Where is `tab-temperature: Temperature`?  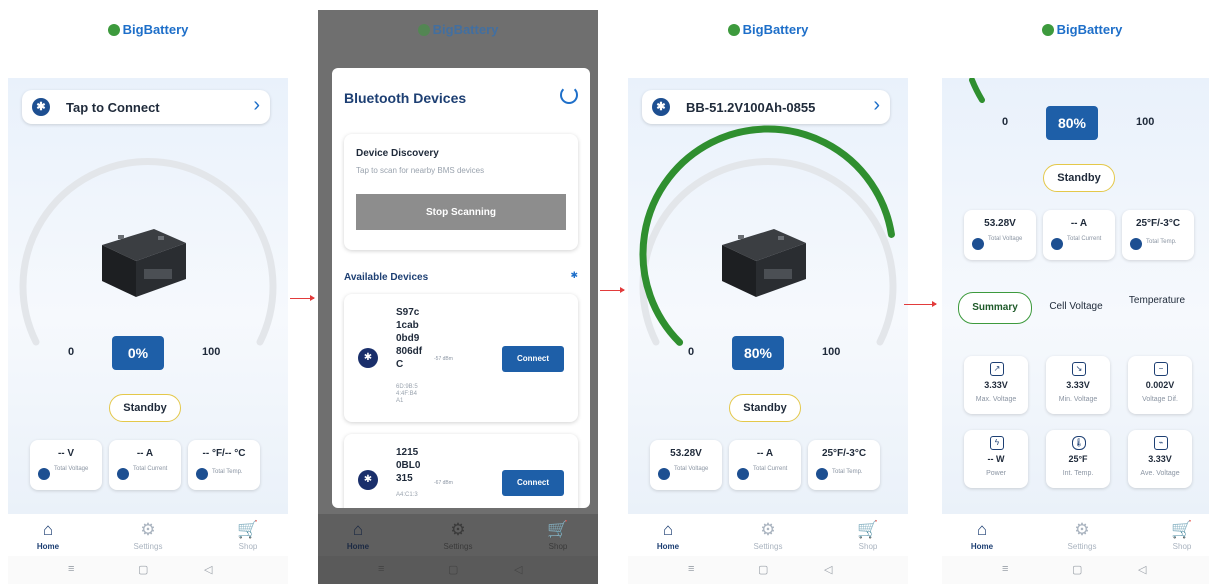 tab-temperature: Temperature is located at coordinates (1157, 308).